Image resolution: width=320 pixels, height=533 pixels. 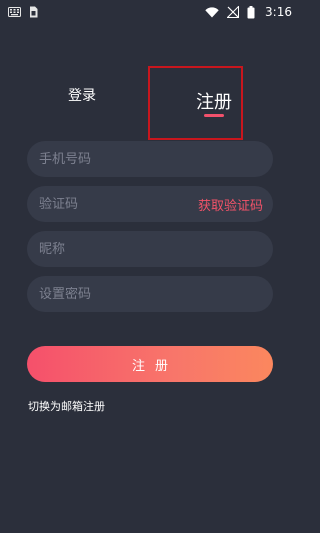 I want to click on status-time: 3:16, so click(x=278, y=12).